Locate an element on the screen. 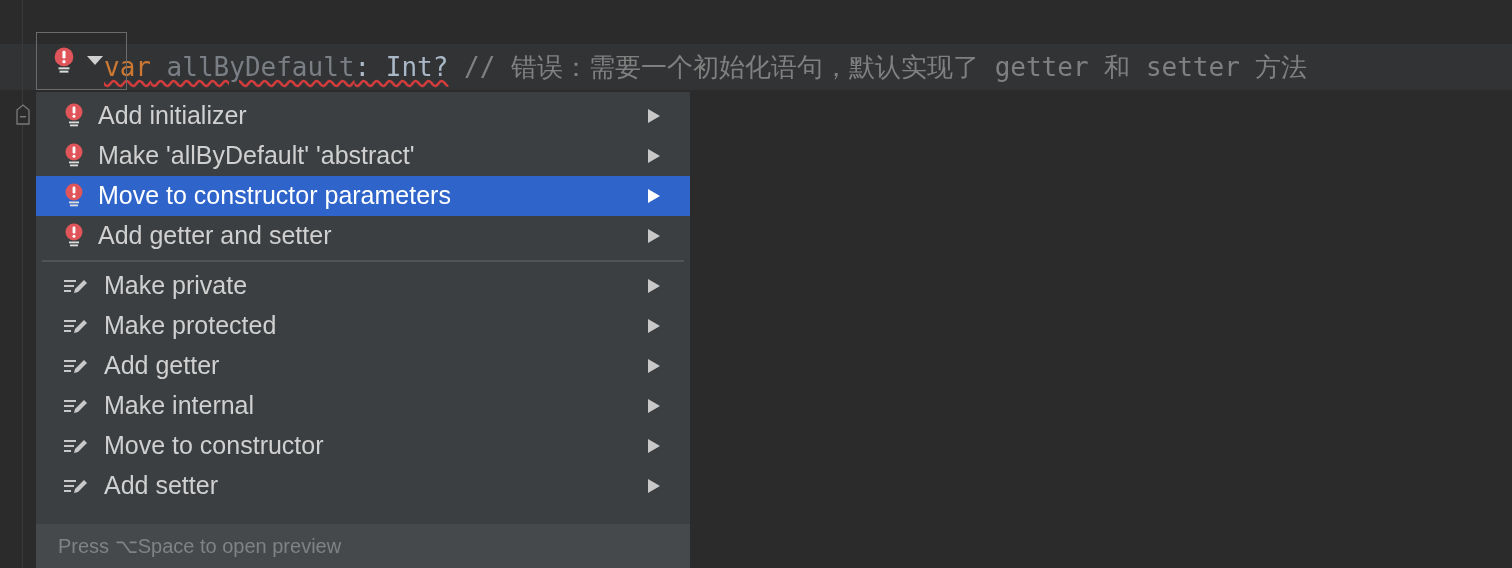  fold-marker-icon is located at coordinates (23, 115).